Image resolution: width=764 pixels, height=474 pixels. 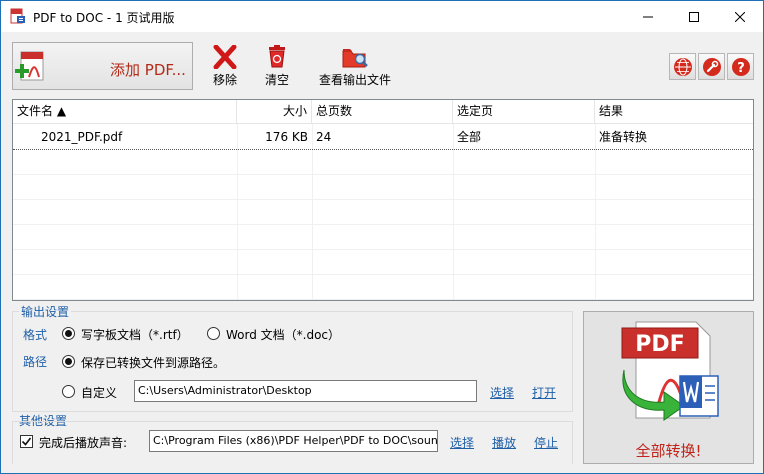 I want to click on pdf-to-word-icon: PDF, so click(x=670, y=371).